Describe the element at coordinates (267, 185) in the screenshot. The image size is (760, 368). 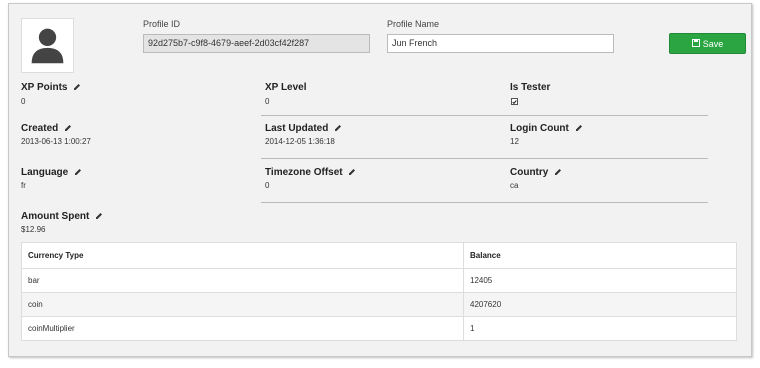
I see `timezone-offset-value: 0` at that location.